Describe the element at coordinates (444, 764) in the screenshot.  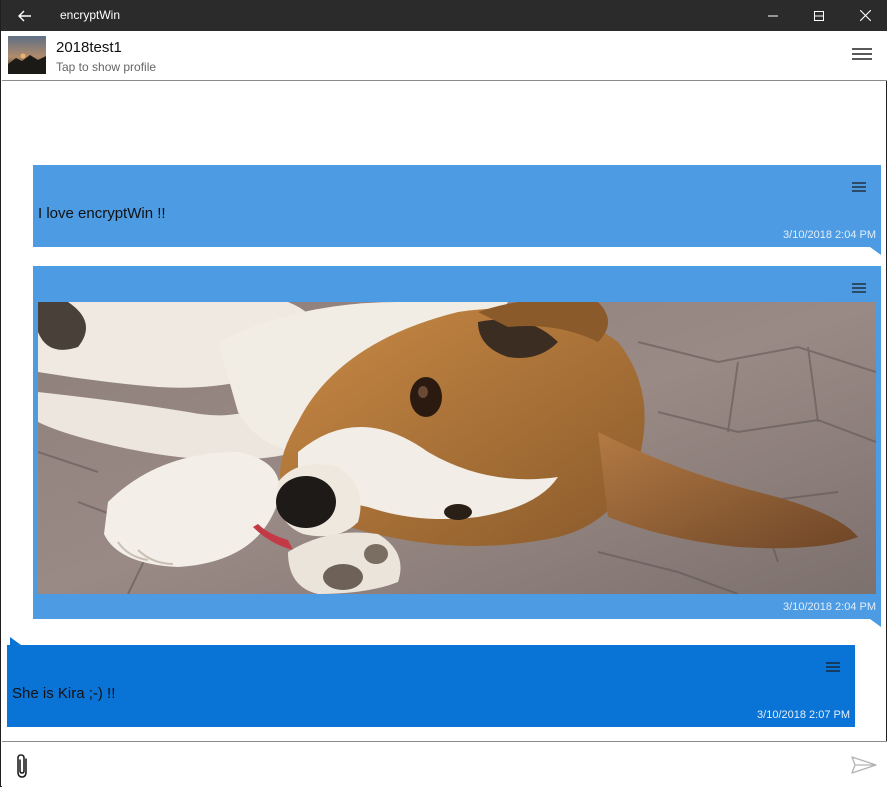
I see `message-composer` at that location.